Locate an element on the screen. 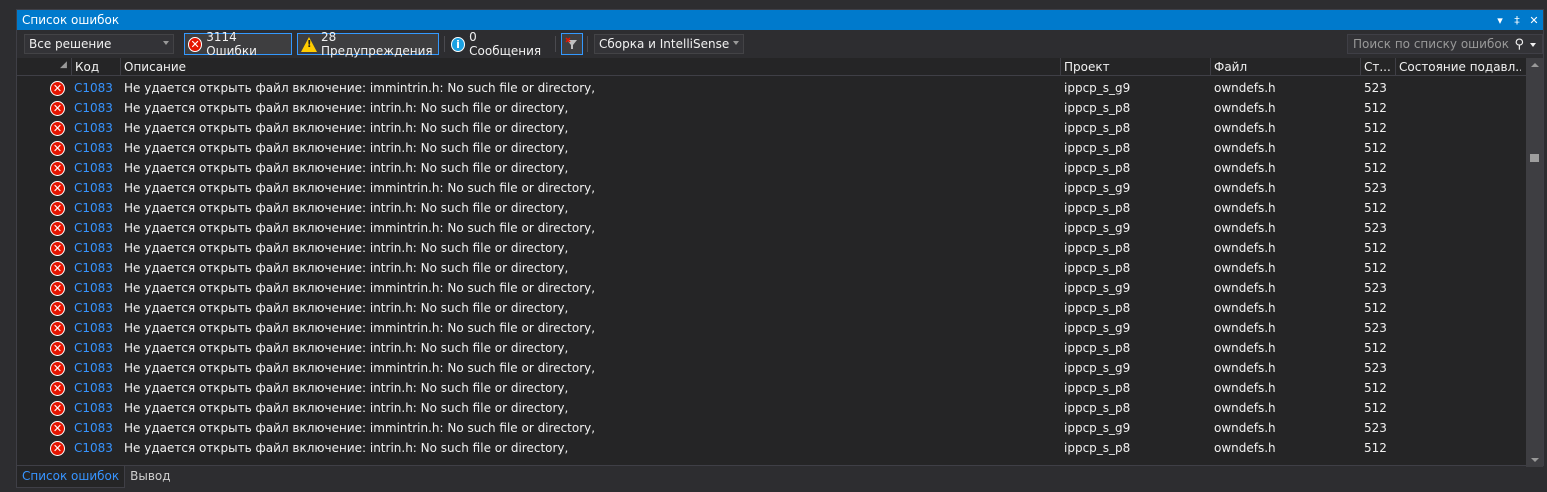 The width and height of the screenshot is (1547, 492). filter-icon is located at coordinates (571, 43).